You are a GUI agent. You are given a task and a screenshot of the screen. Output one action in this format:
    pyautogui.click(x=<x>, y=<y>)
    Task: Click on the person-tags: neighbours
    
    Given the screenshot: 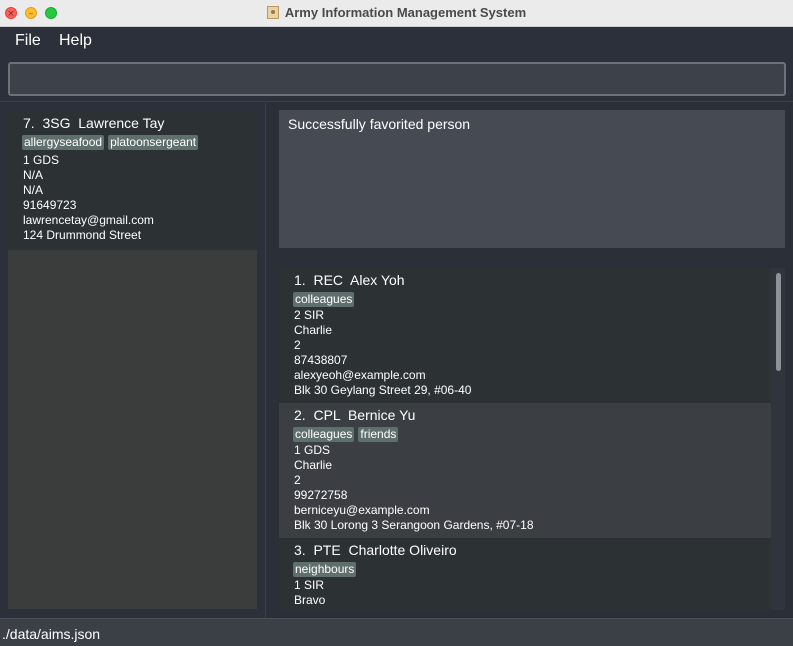 What is the action you would take?
    pyautogui.click(x=326, y=568)
    